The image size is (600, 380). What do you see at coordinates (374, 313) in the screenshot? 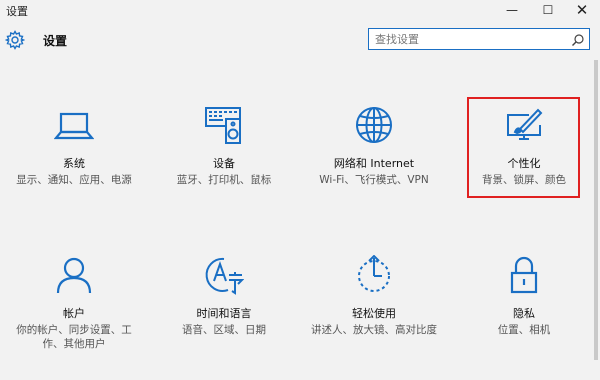
I see `tile-ease-of-access-name: 轻松使用` at bounding box center [374, 313].